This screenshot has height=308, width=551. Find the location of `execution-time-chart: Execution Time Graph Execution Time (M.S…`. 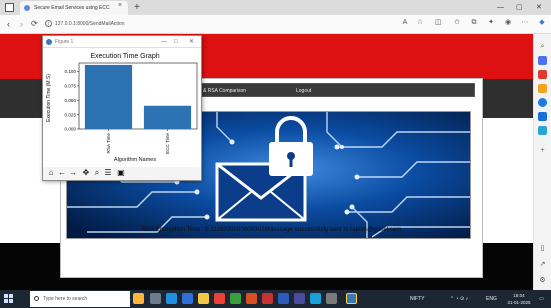

execution-time-chart: Execution Time Graph Execution Time (M.S… is located at coordinates (122, 108).